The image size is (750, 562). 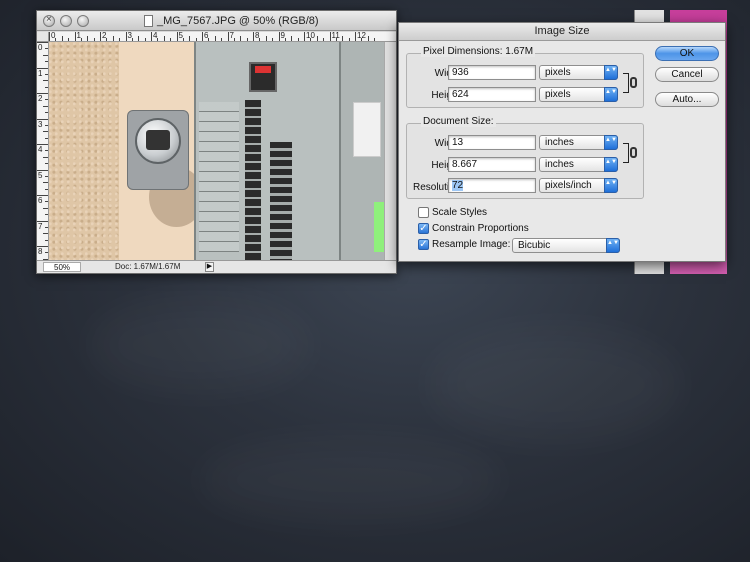 What do you see at coordinates (209, 267) in the screenshot?
I see `status-menu-arrow-icon: ▶` at bounding box center [209, 267].